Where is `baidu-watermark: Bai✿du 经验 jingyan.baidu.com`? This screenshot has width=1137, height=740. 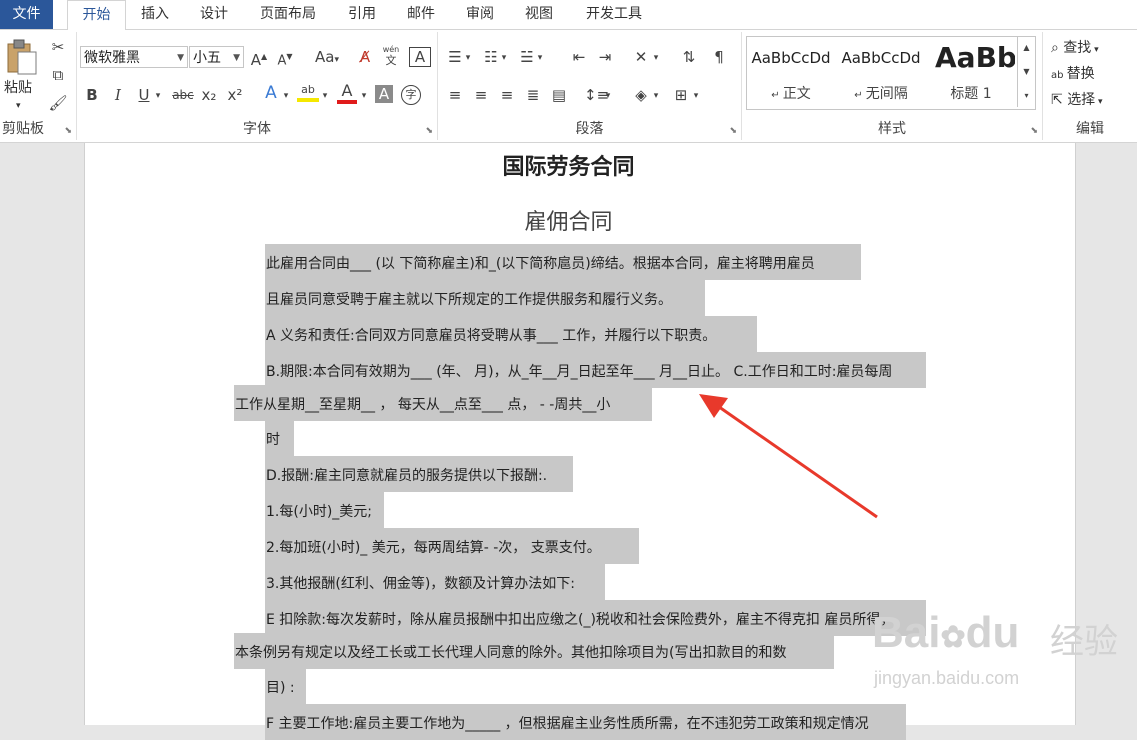
baidu-watermark: Bai✿du 经验 jingyan.baidu.com is located at coordinates (1002, 655).